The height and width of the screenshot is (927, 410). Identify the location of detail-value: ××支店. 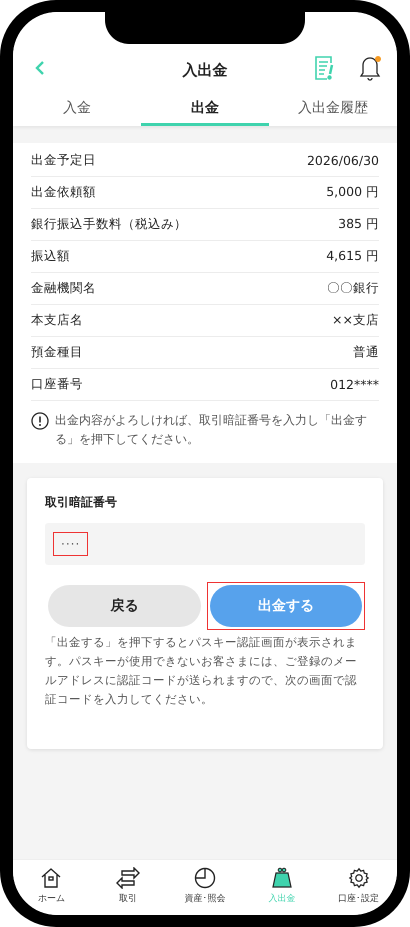
(355, 320).